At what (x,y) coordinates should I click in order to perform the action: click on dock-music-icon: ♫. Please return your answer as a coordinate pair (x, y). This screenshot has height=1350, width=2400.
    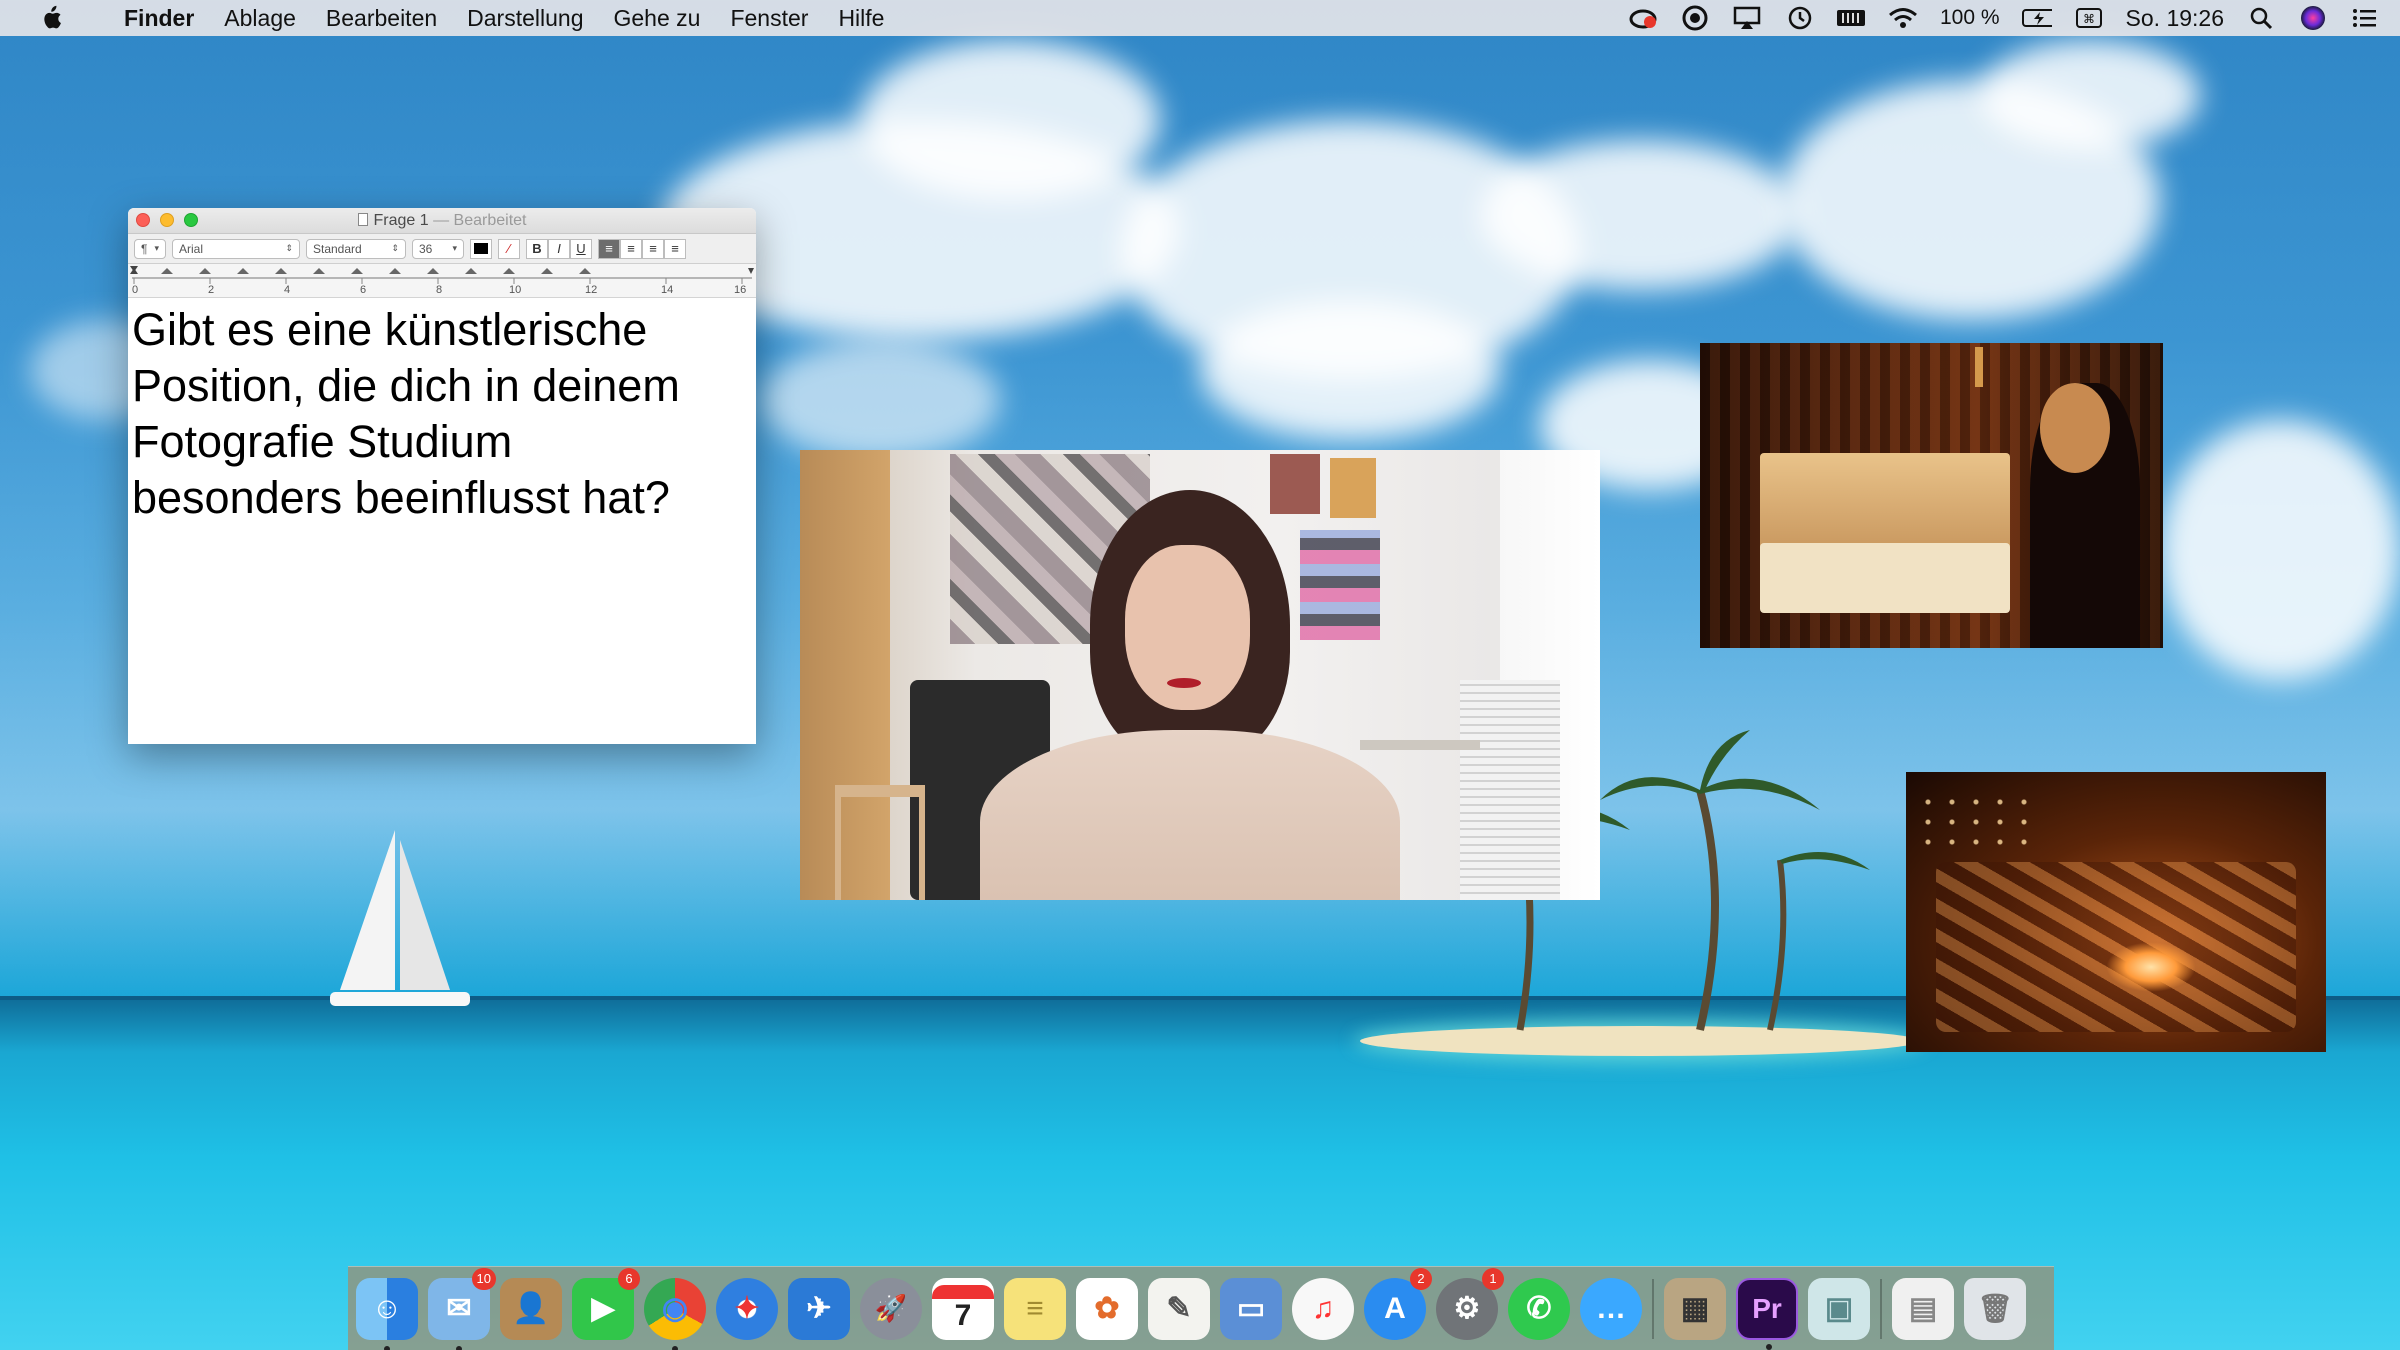
    Looking at the image, I should click on (1323, 1308).